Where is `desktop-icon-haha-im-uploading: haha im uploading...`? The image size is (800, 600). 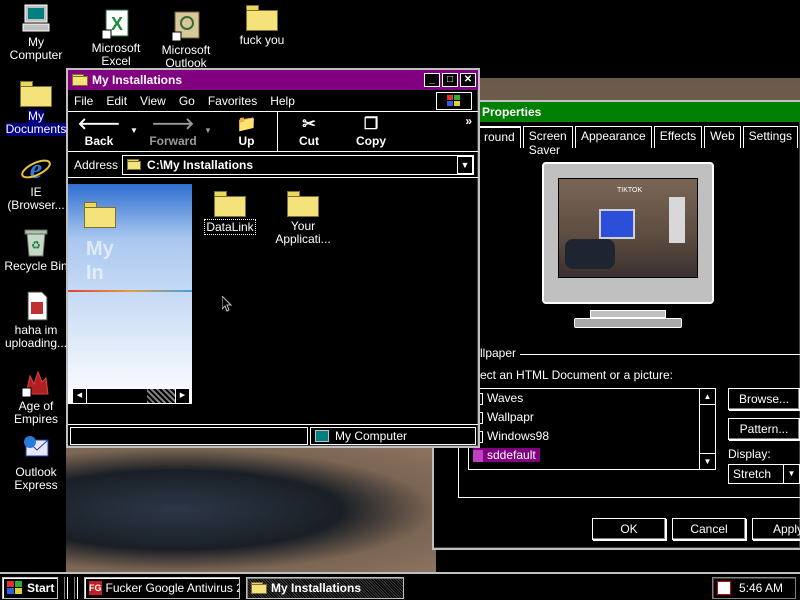 desktop-icon-haha-im-uploading: haha im uploading... is located at coordinates (36, 320).